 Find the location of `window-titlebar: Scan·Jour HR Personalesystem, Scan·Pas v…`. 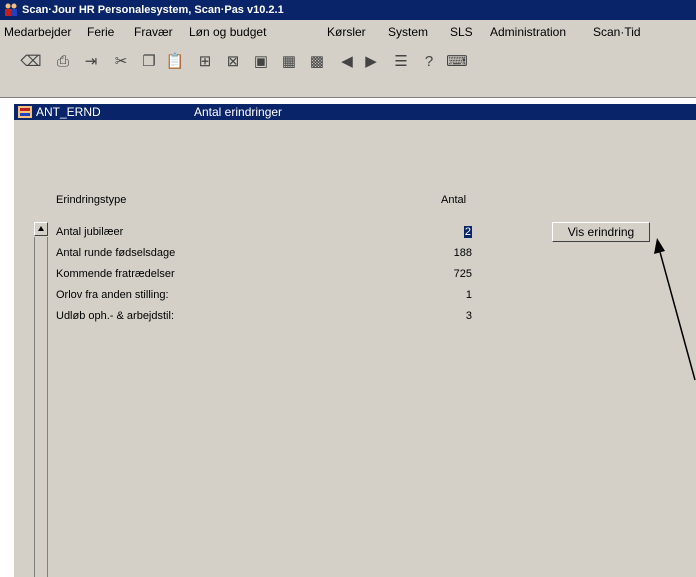

window-titlebar: Scan·Jour HR Personalesystem, Scan·Pas v… is located at coordinates (348, 10).